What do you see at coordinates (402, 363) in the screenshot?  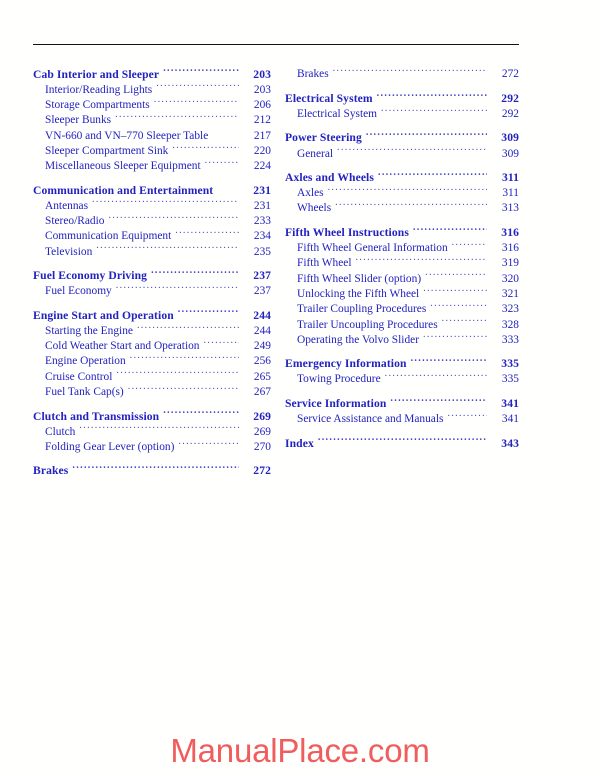 I see `toc-section-entry: Emergency Information 335` at bounding box center [402, 363].